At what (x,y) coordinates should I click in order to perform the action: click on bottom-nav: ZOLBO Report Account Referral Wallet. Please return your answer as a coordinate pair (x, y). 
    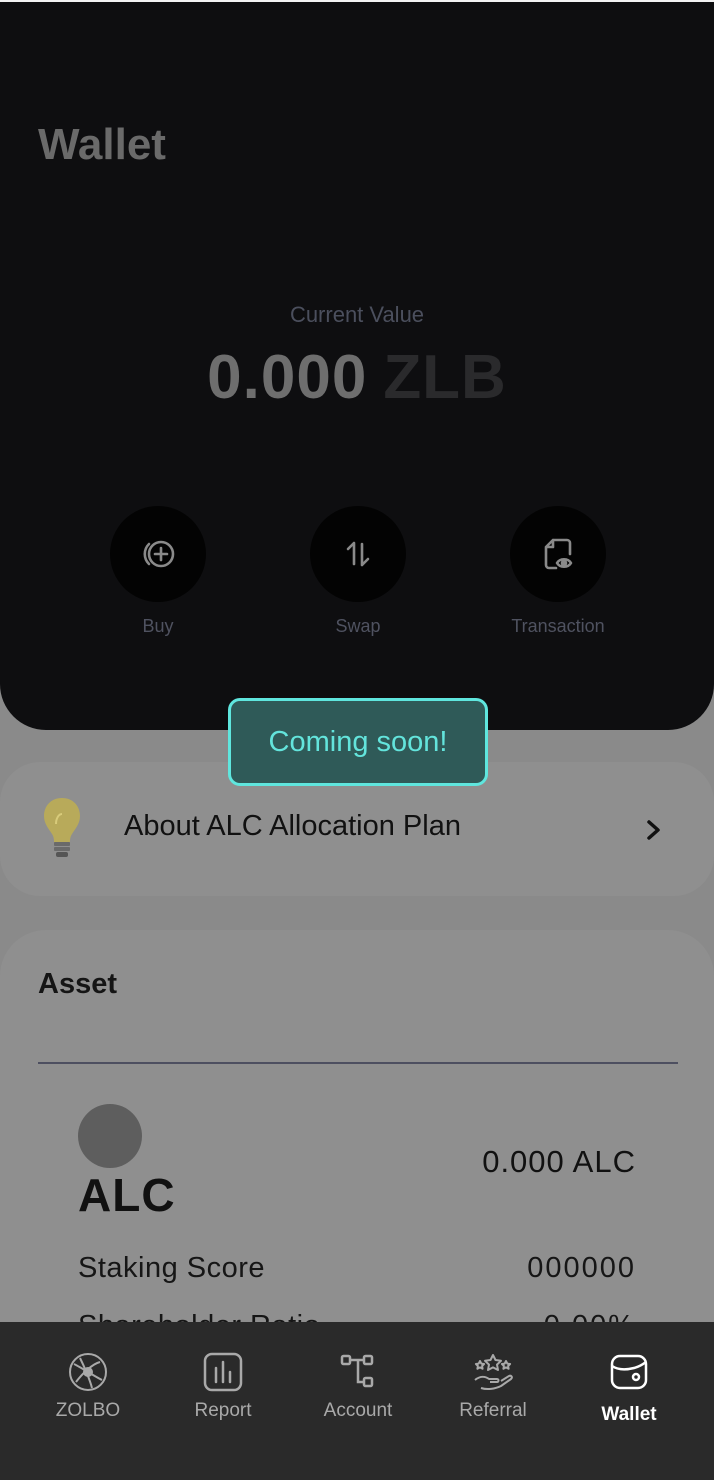
    Looking at the image, I should click on (357, 1401).